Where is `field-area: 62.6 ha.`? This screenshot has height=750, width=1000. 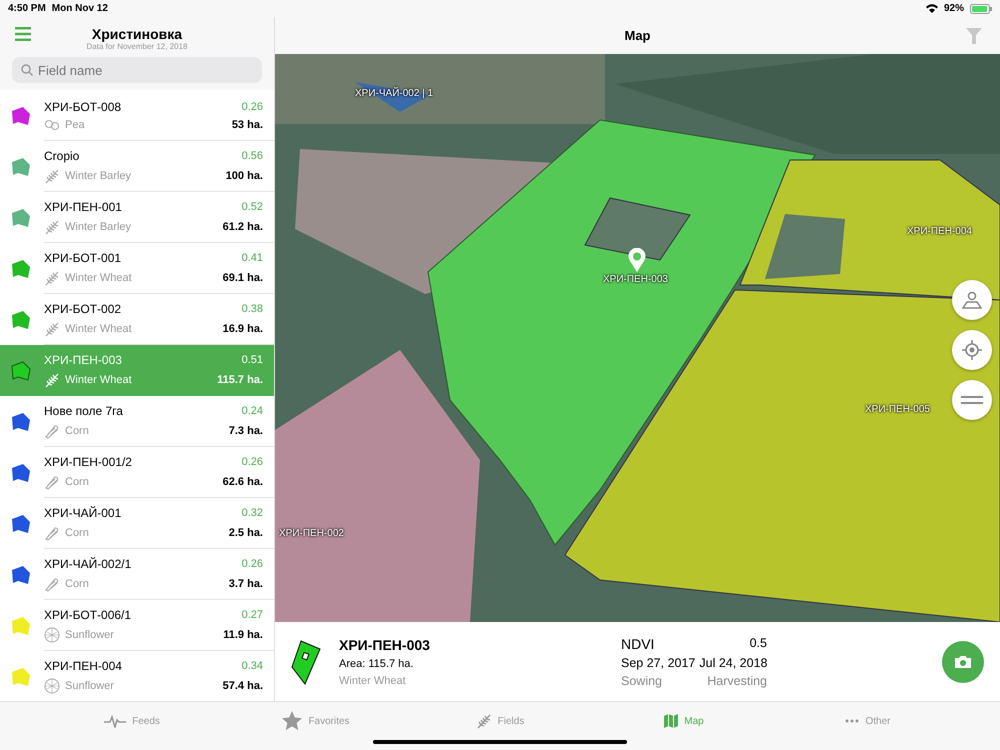
field-area: 62.6 ha. is located at coordinates (242, 482).